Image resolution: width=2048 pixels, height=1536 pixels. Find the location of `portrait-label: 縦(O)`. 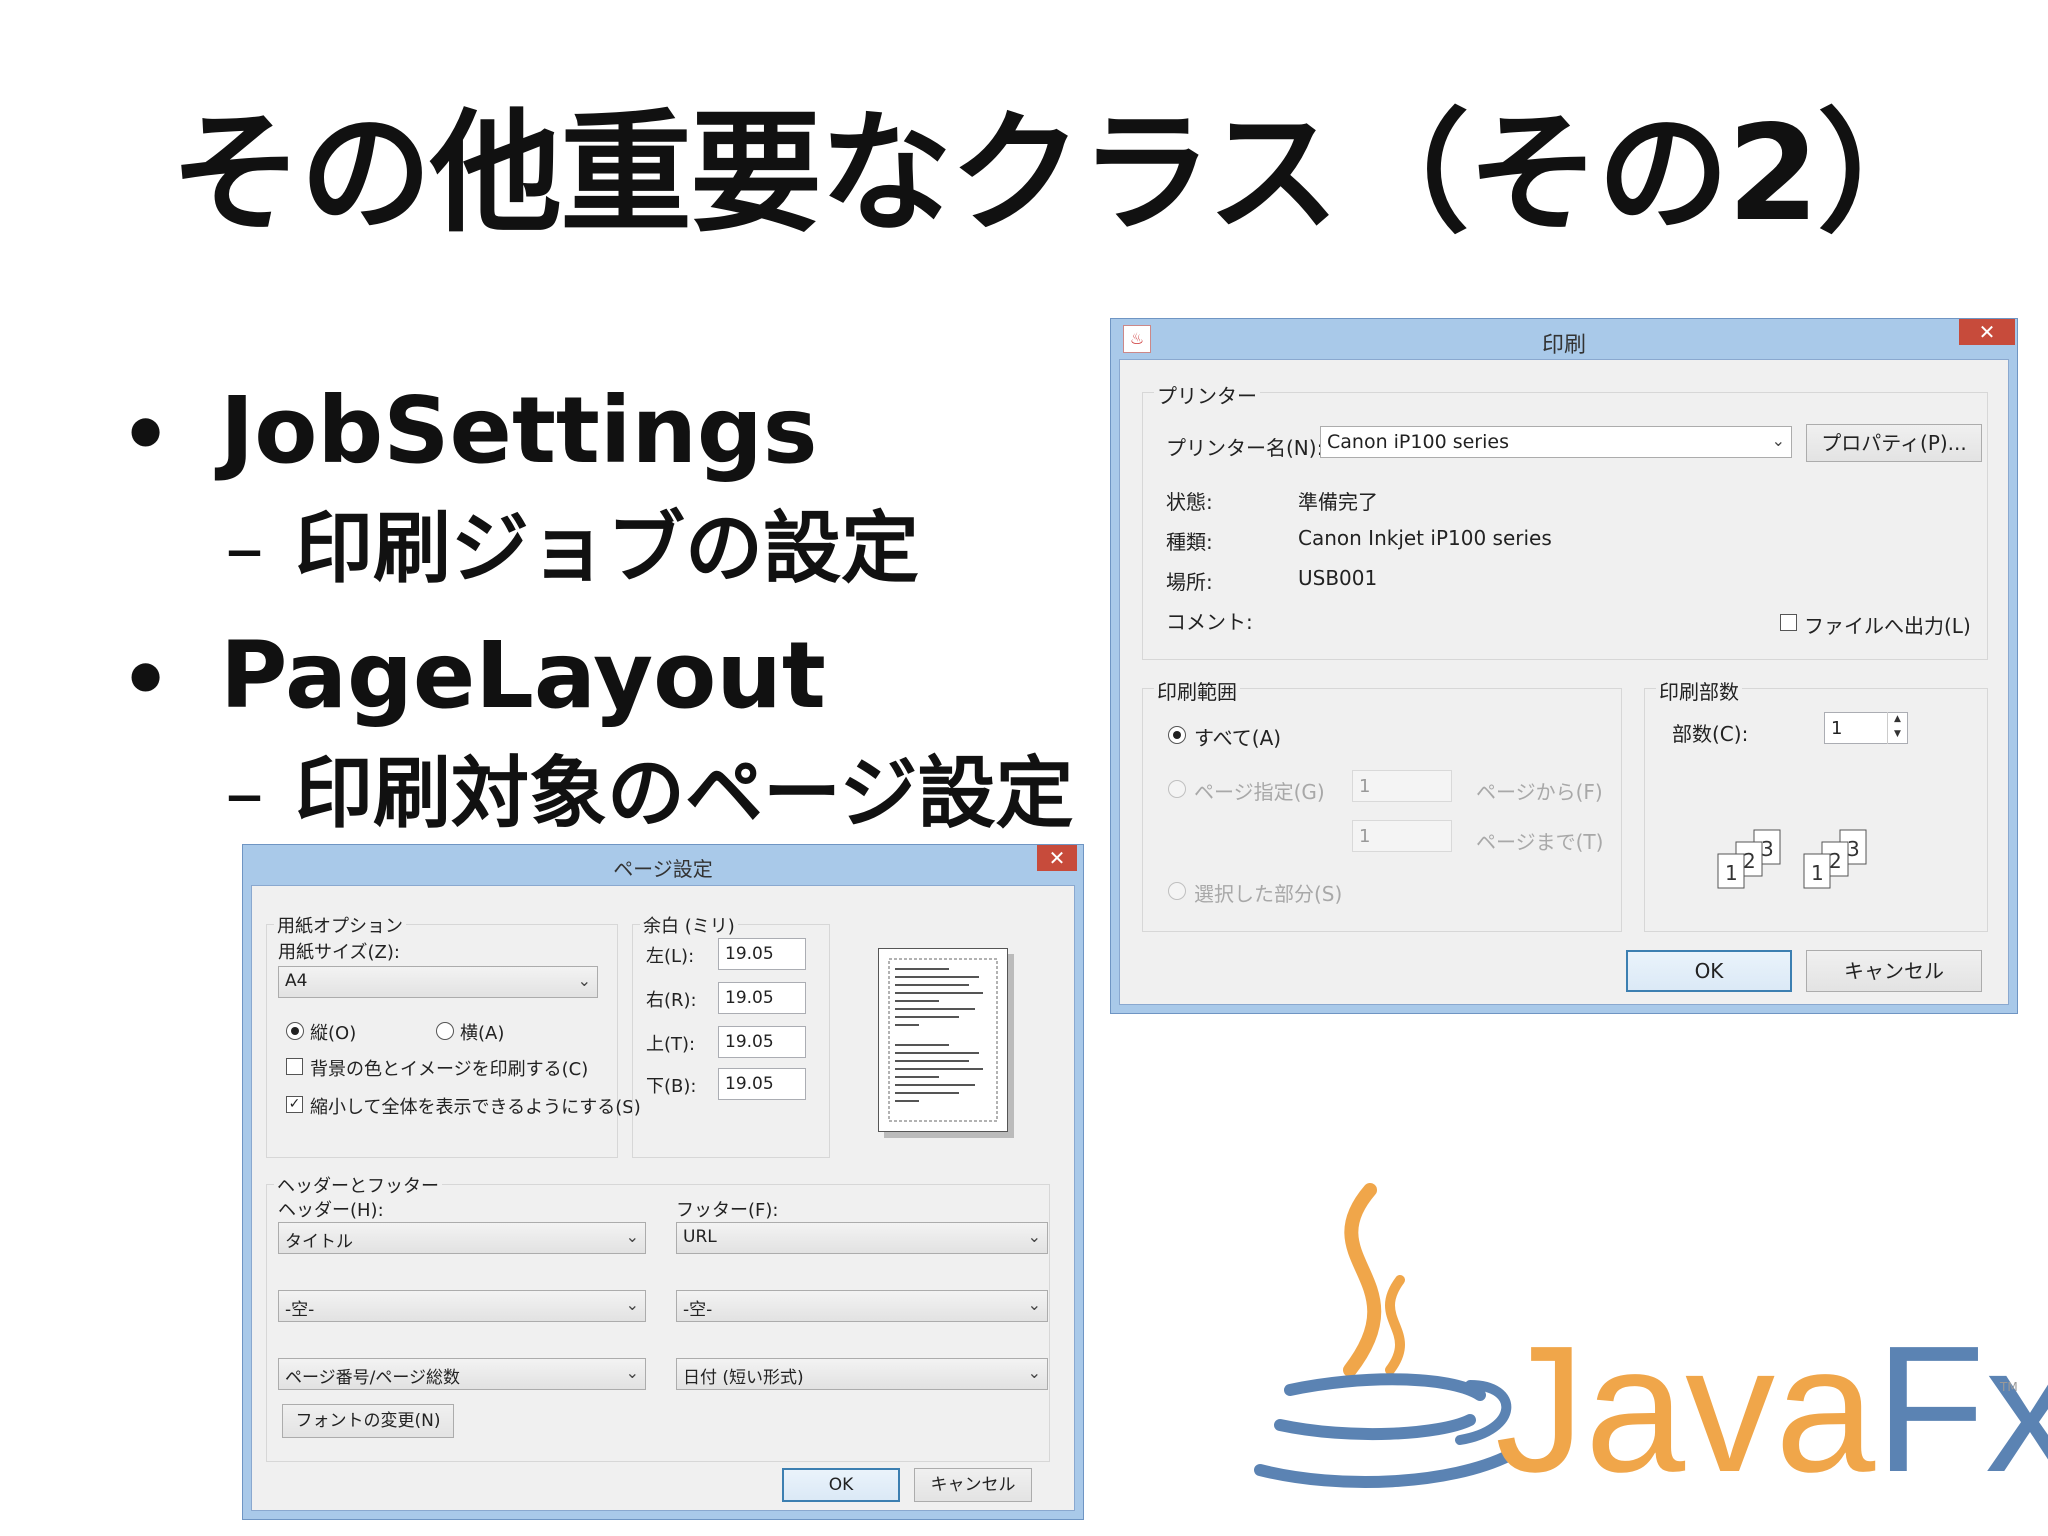

portrait-label: 縦(O) is located at coordinates (333, 1033).